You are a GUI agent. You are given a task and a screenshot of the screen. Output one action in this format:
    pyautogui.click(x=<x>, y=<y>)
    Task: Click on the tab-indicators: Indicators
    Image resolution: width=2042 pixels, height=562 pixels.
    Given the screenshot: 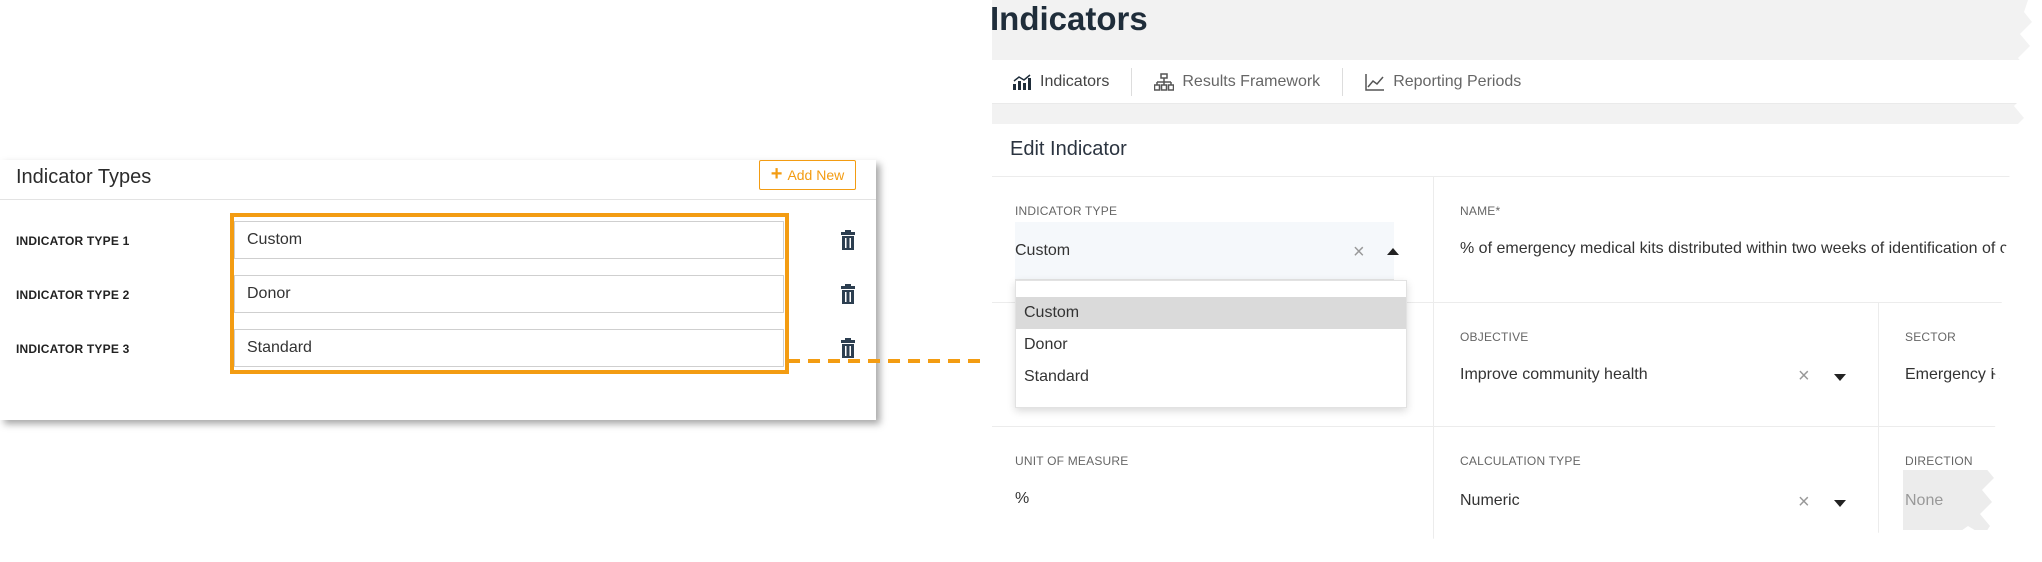 What is the action you would take?
    pyautogui.click(x=1059, y=82)
    